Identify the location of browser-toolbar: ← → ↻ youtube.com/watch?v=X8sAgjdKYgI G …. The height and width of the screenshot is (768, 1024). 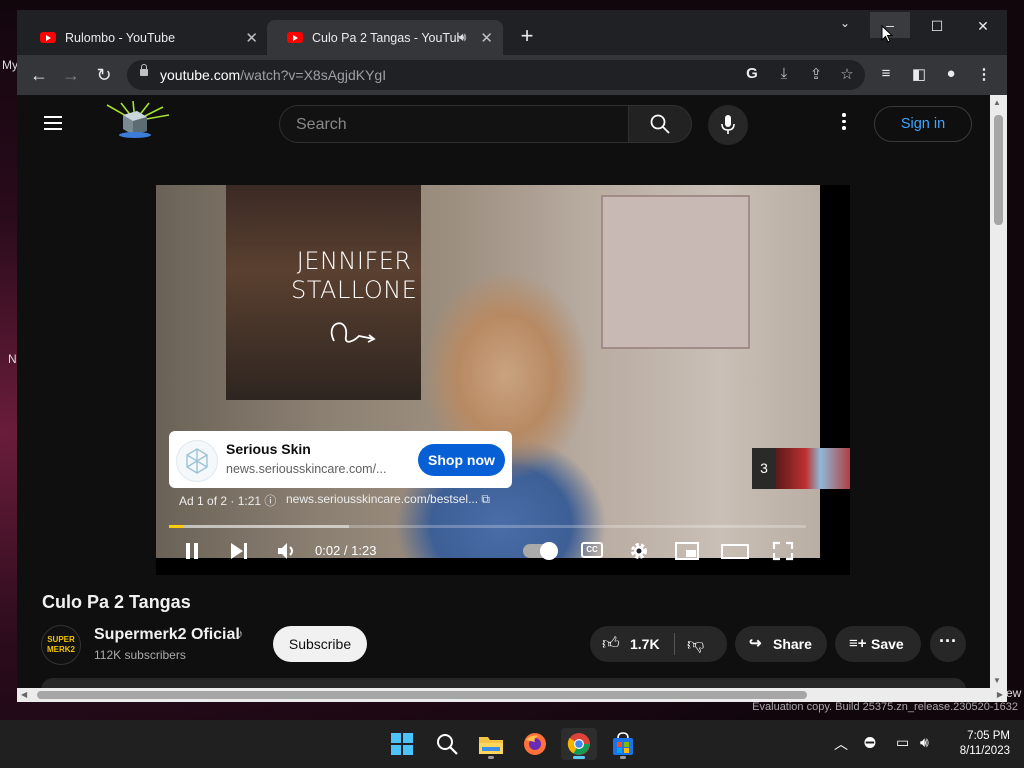
(512, 75).